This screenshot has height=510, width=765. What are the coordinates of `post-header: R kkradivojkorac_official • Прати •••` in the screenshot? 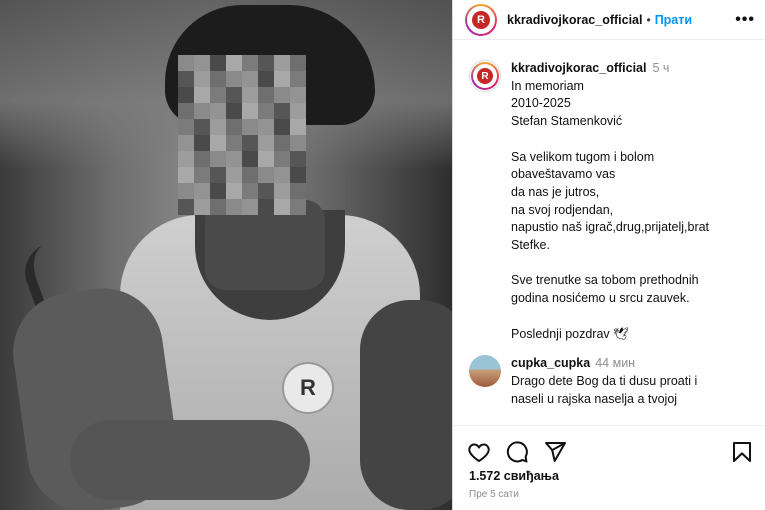 It's located at (609, 20).